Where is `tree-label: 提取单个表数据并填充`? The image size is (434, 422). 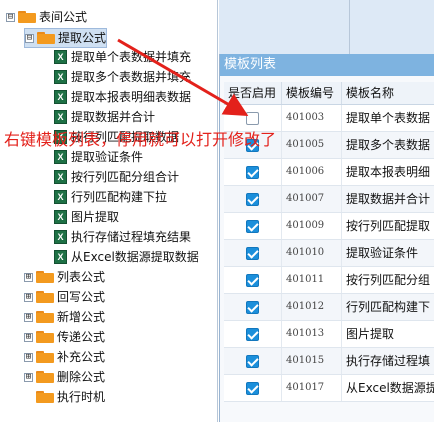
tree-label: 提取单个表数据并填充 is located at coordinates (131, 57).